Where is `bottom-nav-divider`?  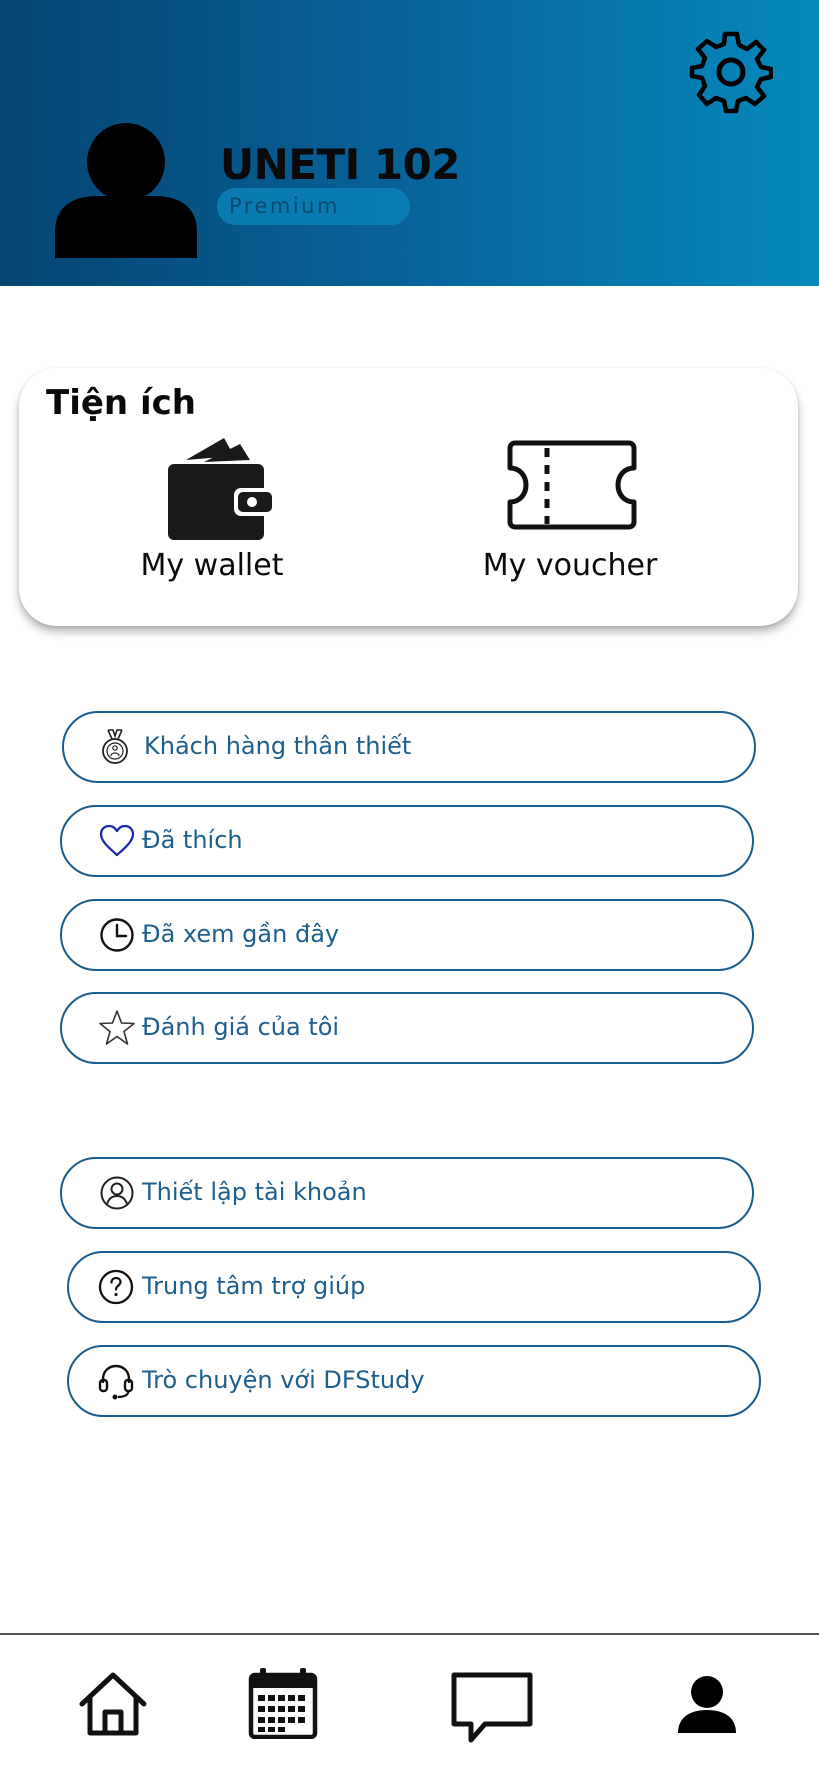
bottom-nav-divider is located at coordinates (409, 1634).